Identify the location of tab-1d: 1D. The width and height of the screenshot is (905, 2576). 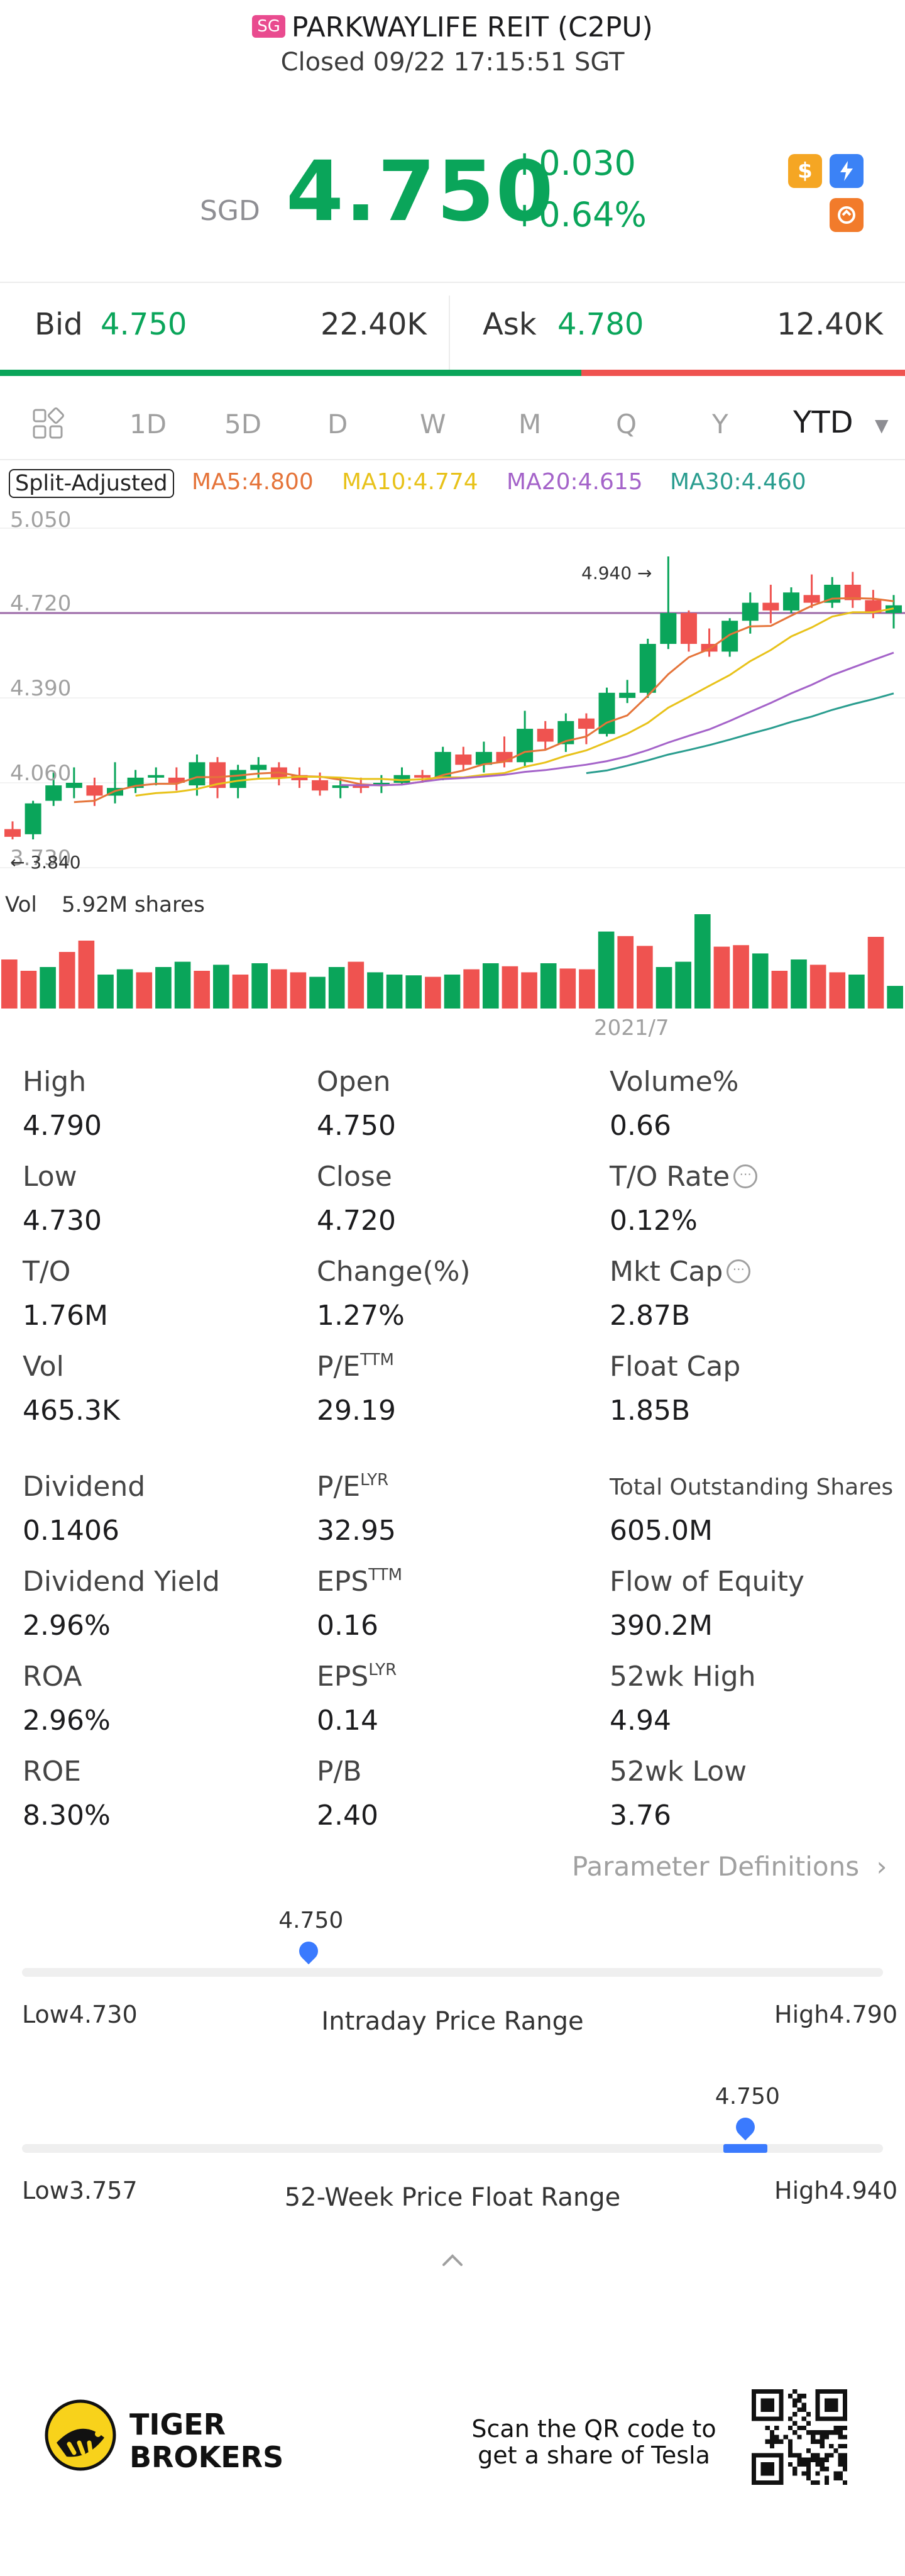
(148, 424).